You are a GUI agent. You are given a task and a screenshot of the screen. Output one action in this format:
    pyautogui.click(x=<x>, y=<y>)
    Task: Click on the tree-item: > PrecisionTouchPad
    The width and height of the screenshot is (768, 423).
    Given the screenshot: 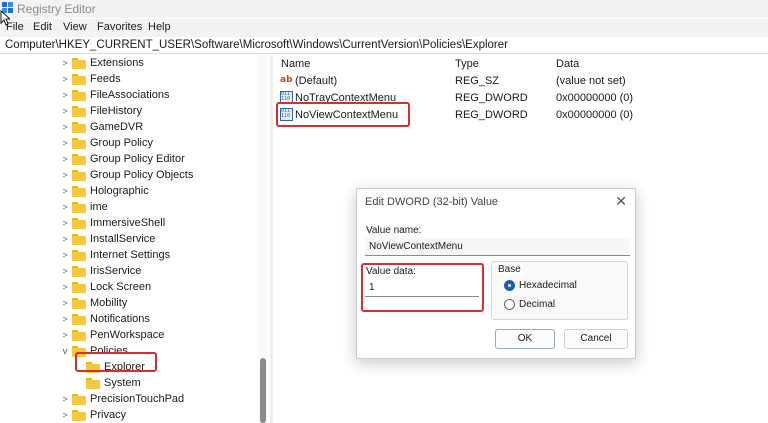 What is the action you would take?
    pyautogui.click(x=122, y=399)
    